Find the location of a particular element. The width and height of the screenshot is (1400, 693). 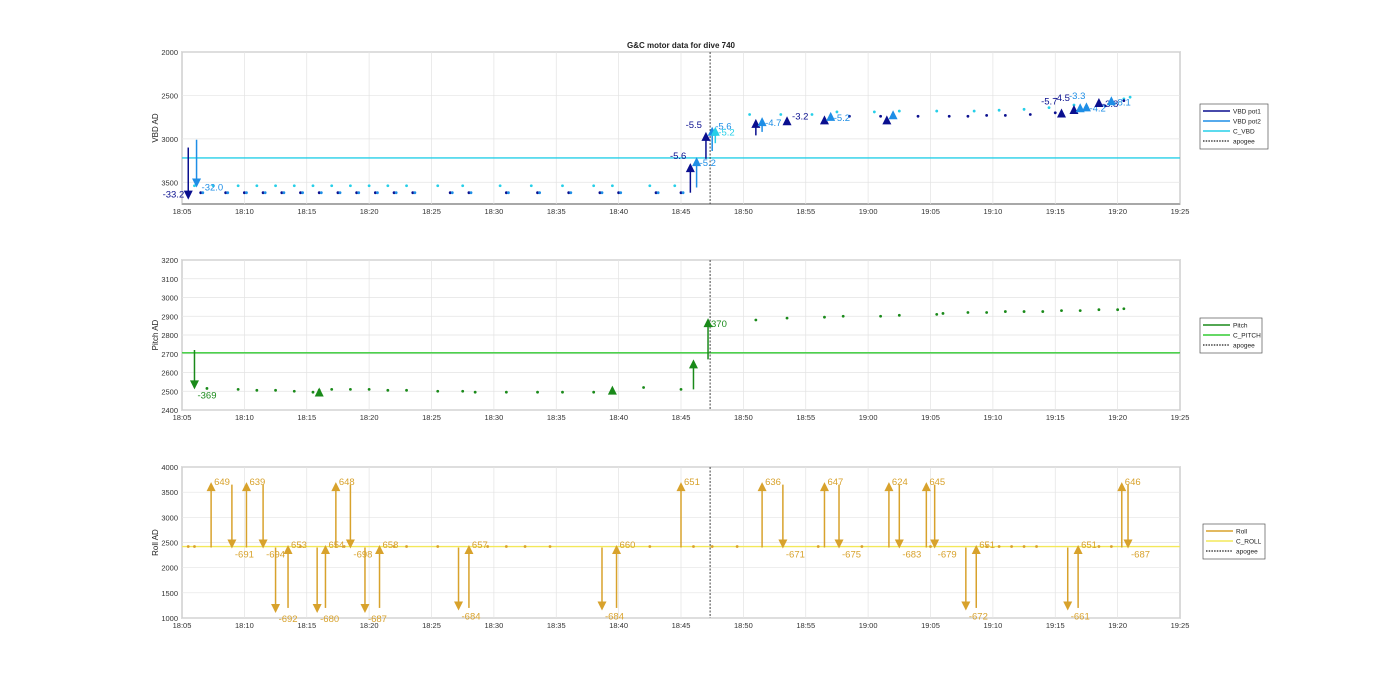

arrow-label-vbd: -4.5 is located at coordinates (1062, 98).